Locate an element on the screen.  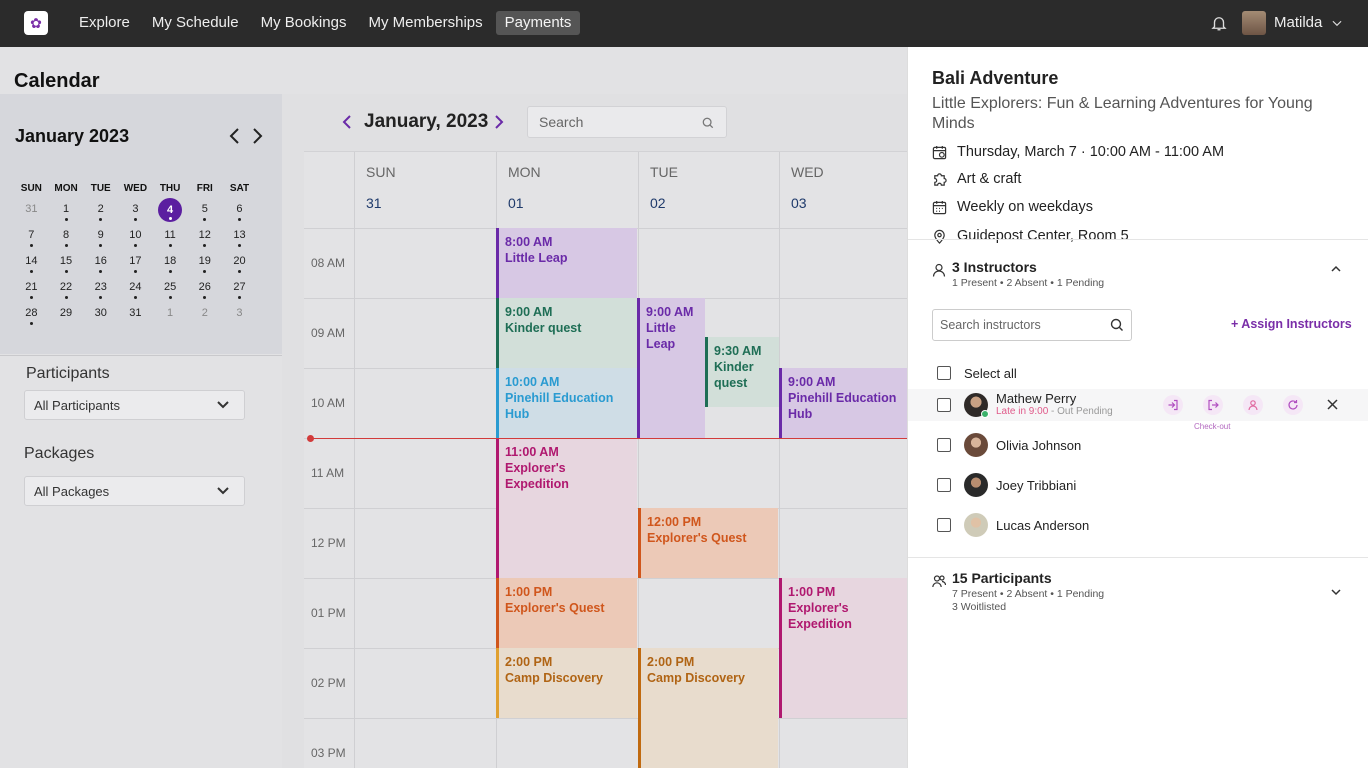
event-card: 8:00 AM Little Leap is located at coordinates (566, 263).